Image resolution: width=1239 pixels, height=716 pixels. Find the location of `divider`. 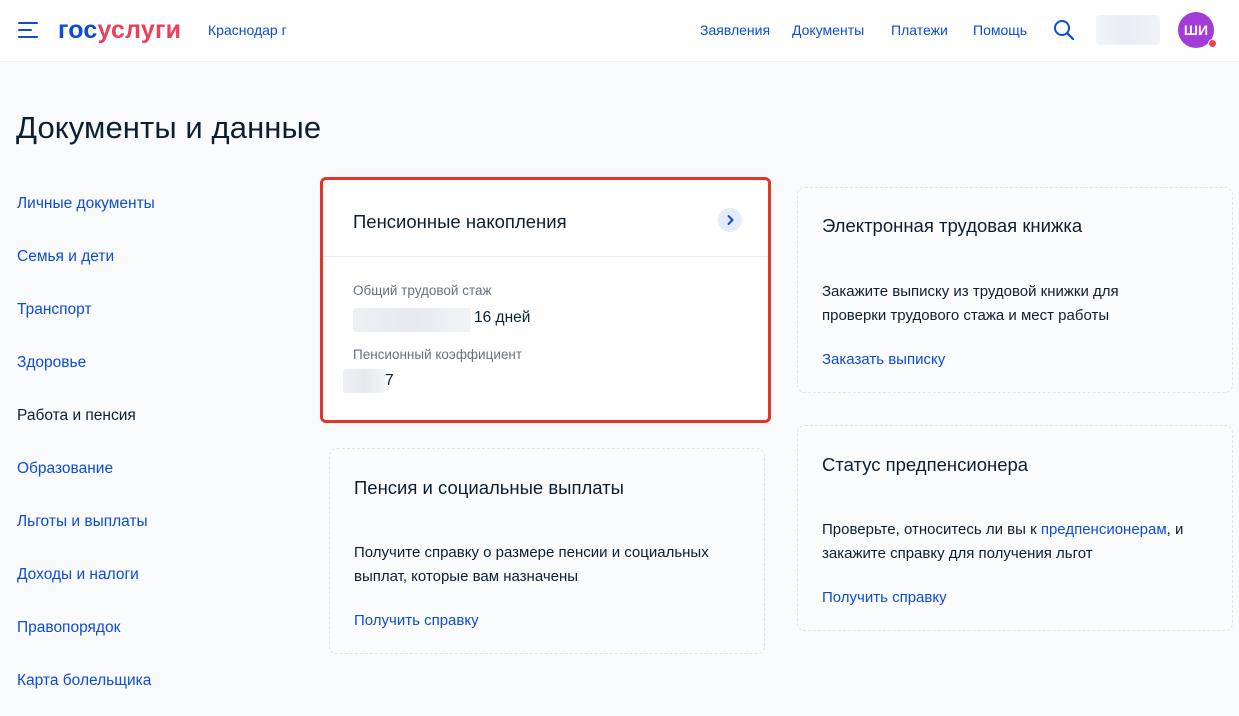

divider is located at coordinates (545, 256).